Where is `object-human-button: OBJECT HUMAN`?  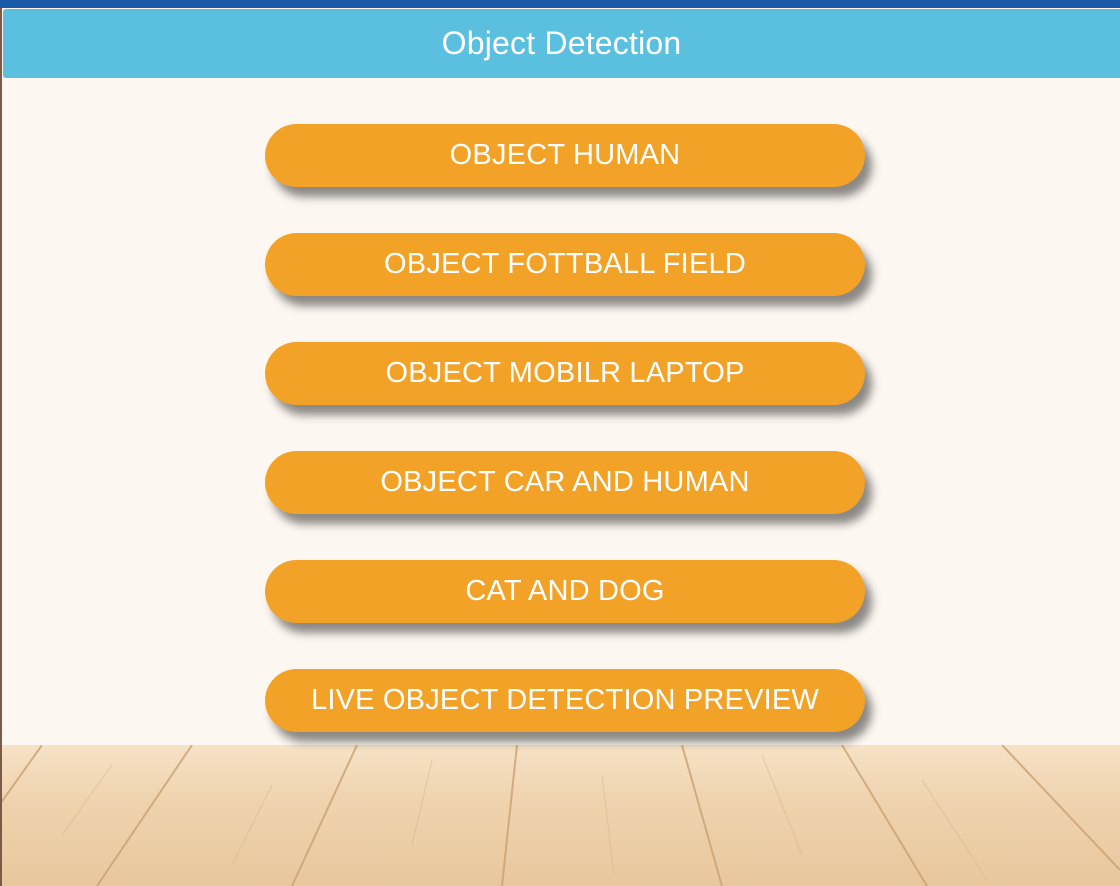 object-human-button: OBJECT HUMAN is located at coordinates (565, 155).